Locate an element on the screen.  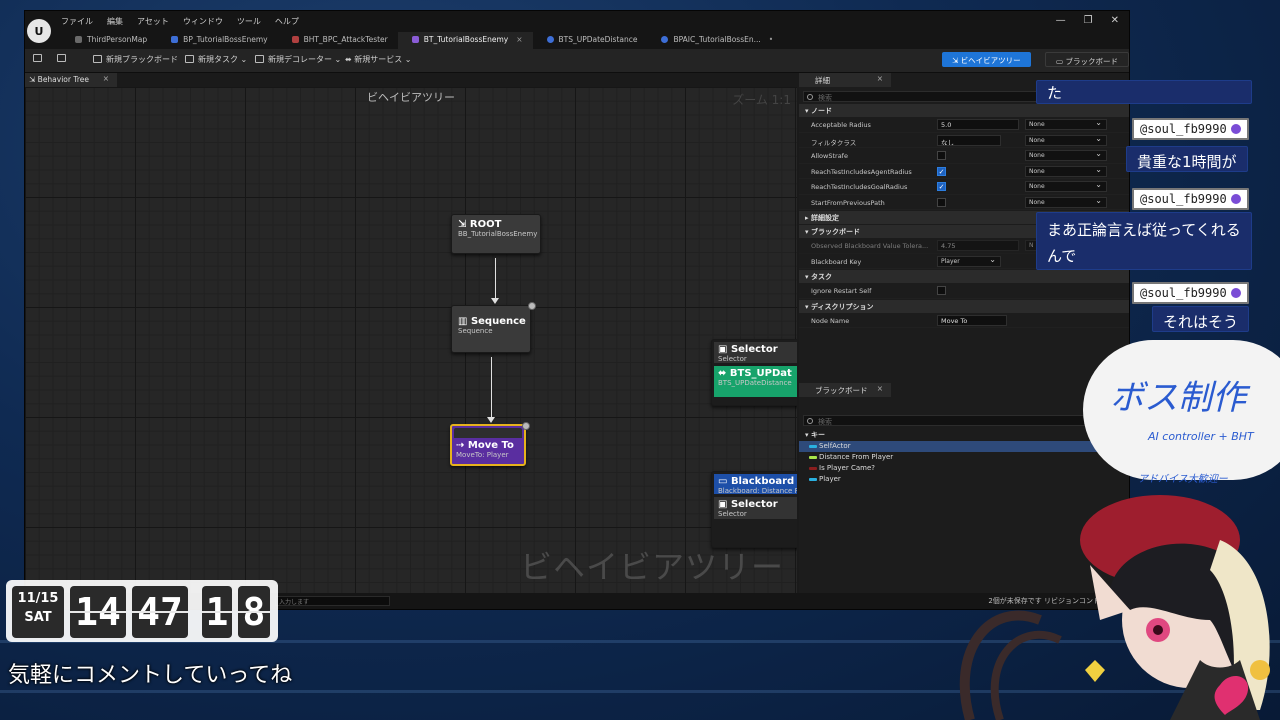
filter-class-override-dropdown: None is located at coordinates (1066, 140).